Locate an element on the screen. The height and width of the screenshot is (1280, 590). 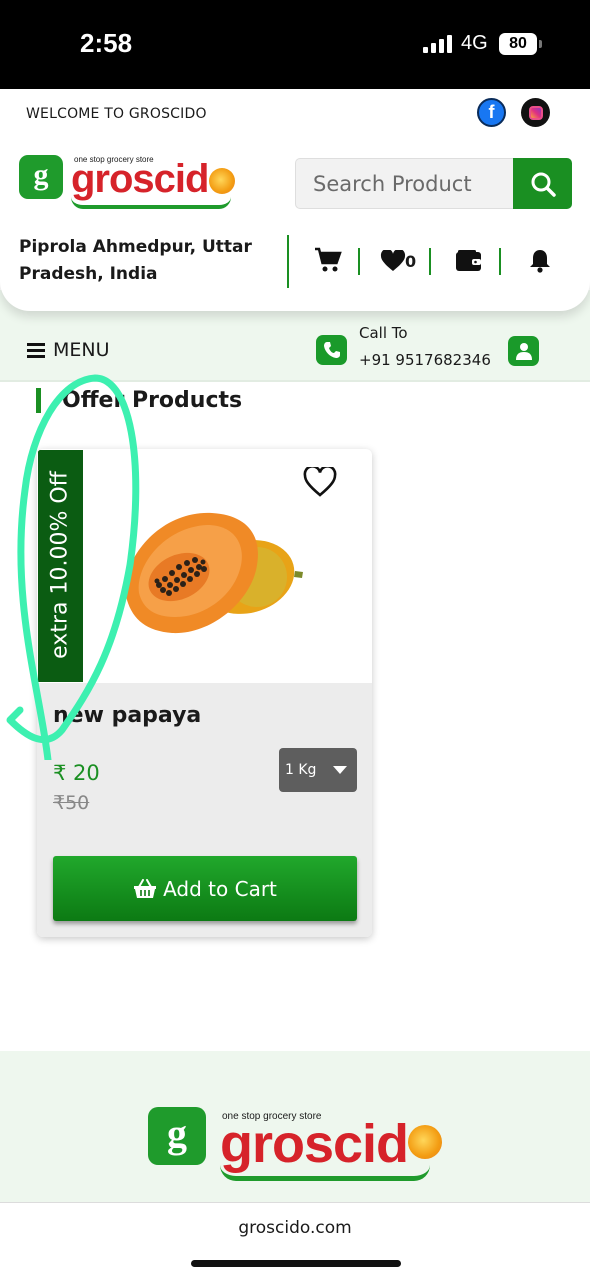
user-icon is located at coordinates (523, 351).